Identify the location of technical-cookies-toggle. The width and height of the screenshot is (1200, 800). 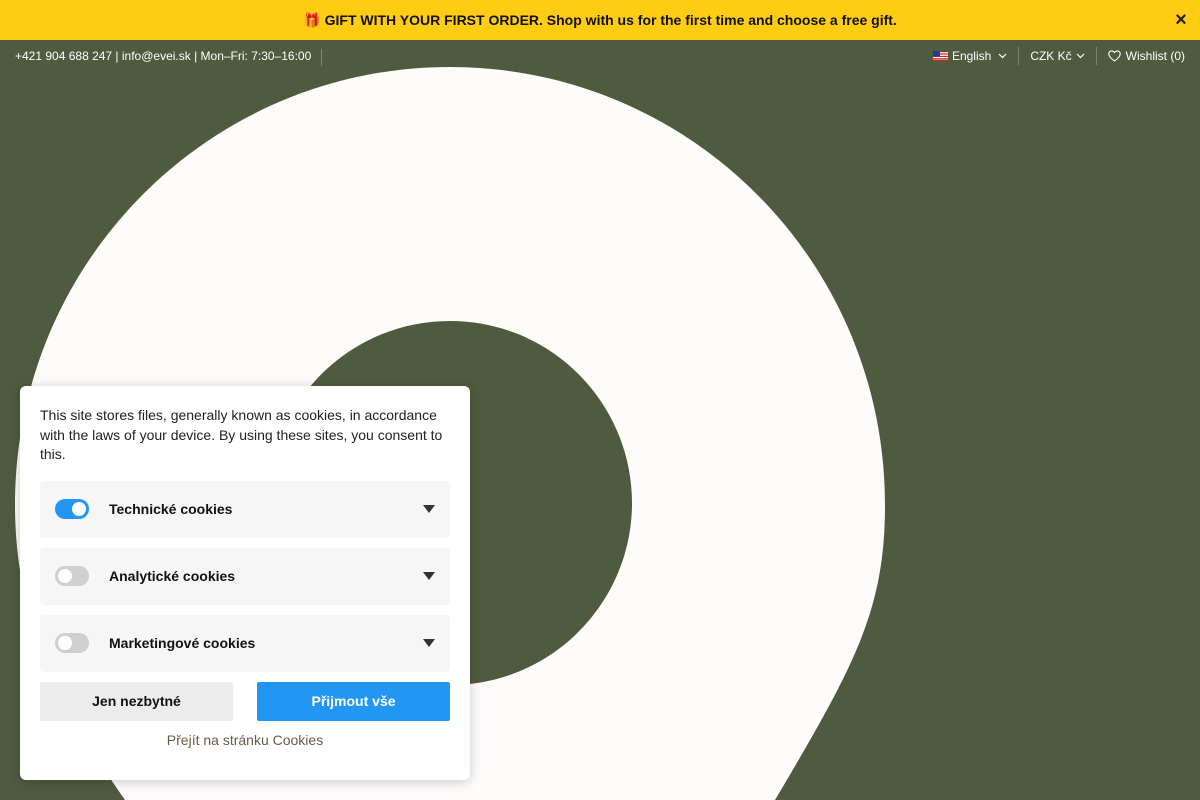
(72, 509).